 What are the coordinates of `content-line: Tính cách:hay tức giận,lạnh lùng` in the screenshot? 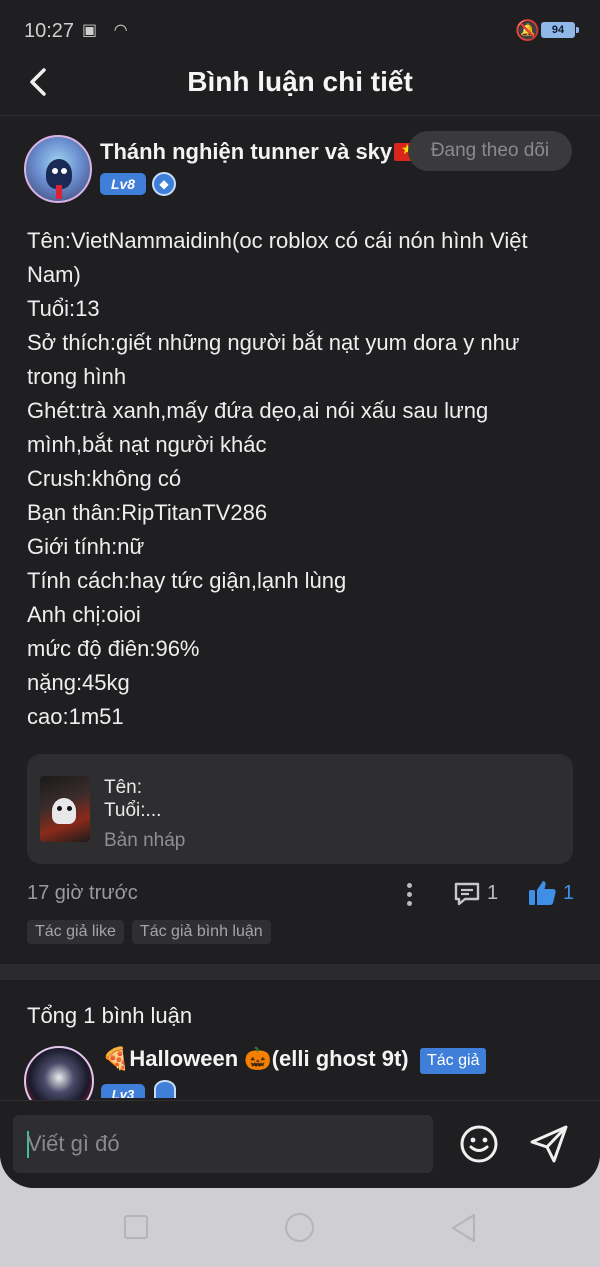 It's located at (187, 580).